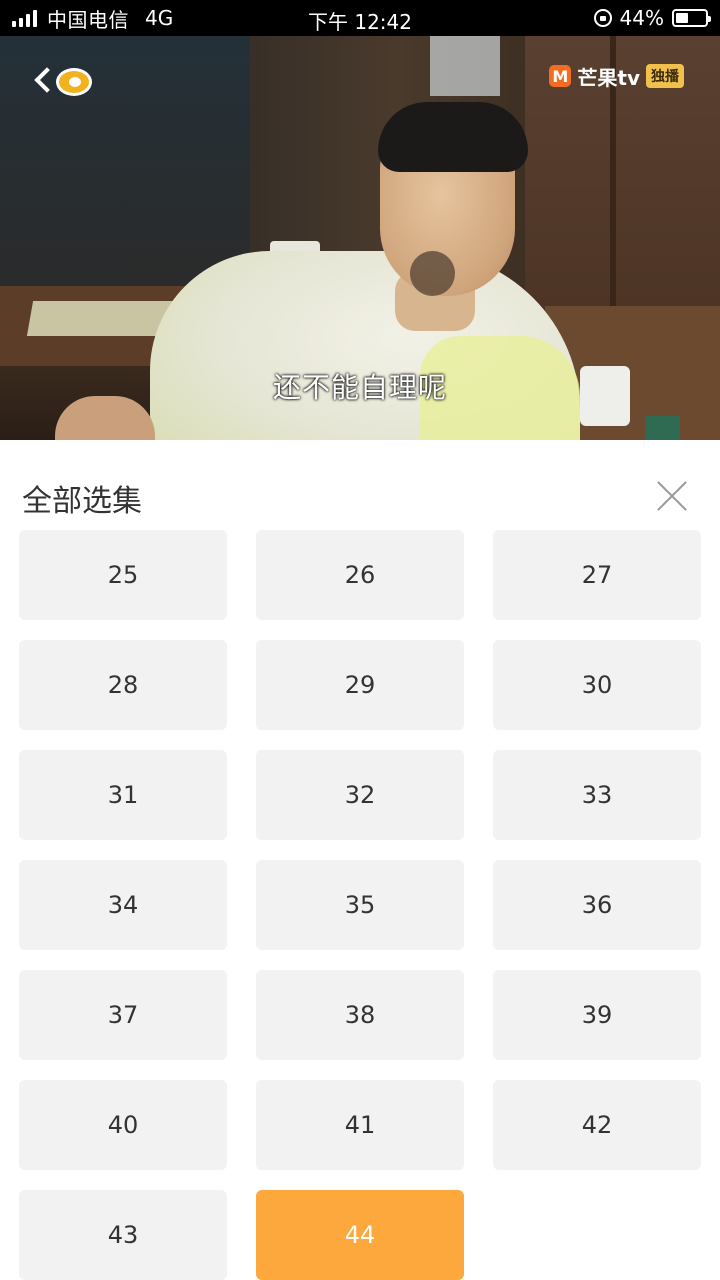 The width and height of the screenshot is (720, 1280). I want to click on signal-icon, so click(24, 18).